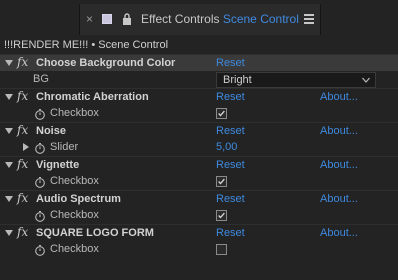 This screenshot has height=280, width=398. What do you see at coordinates (199, 79) in the screenshot?
I see `param-row-bg: BG Bright` at bounding box center [199, 79].